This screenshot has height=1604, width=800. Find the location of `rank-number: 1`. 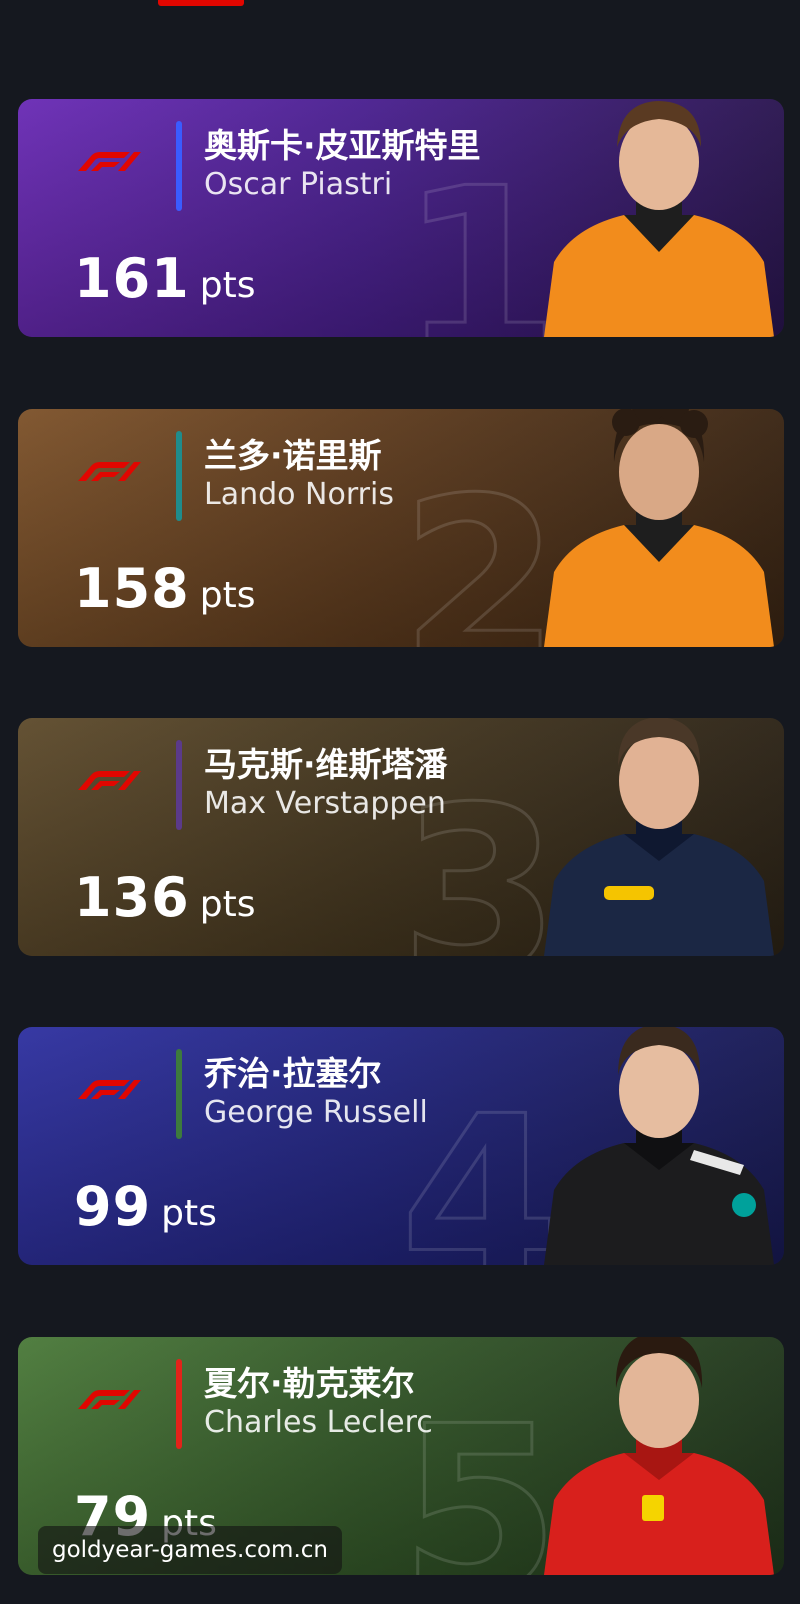

rank-number: 1 is located at coordinates (479, 238).